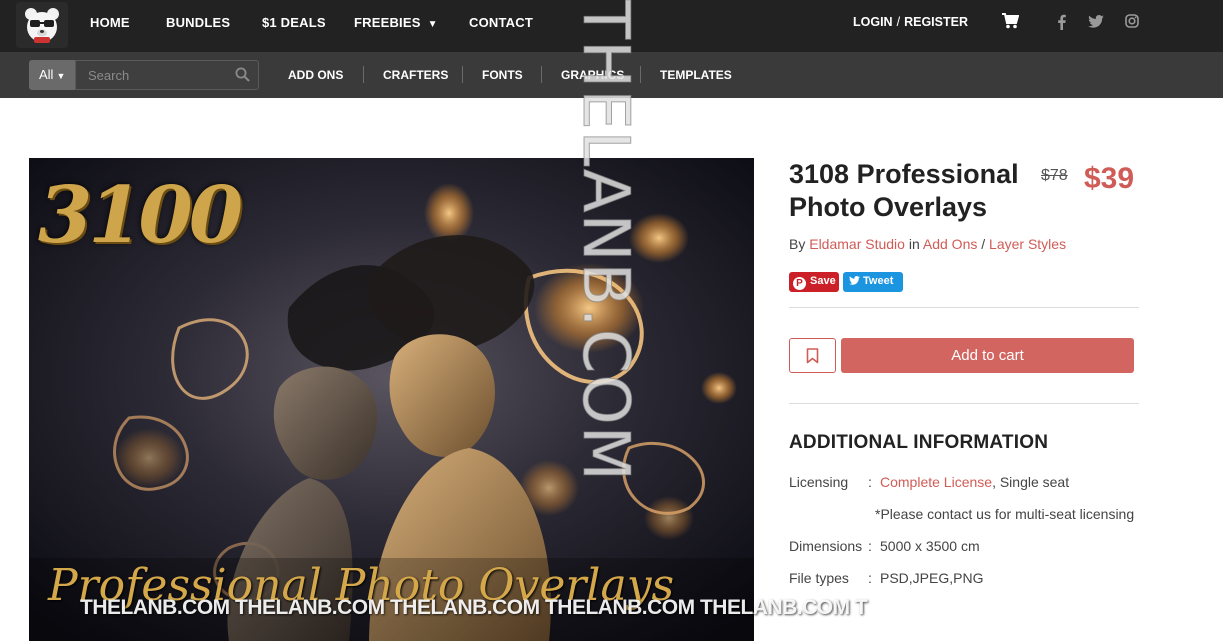 The height and width of the screenshot is (641, 1223). I want to click on site-logo, so click(42, 25).